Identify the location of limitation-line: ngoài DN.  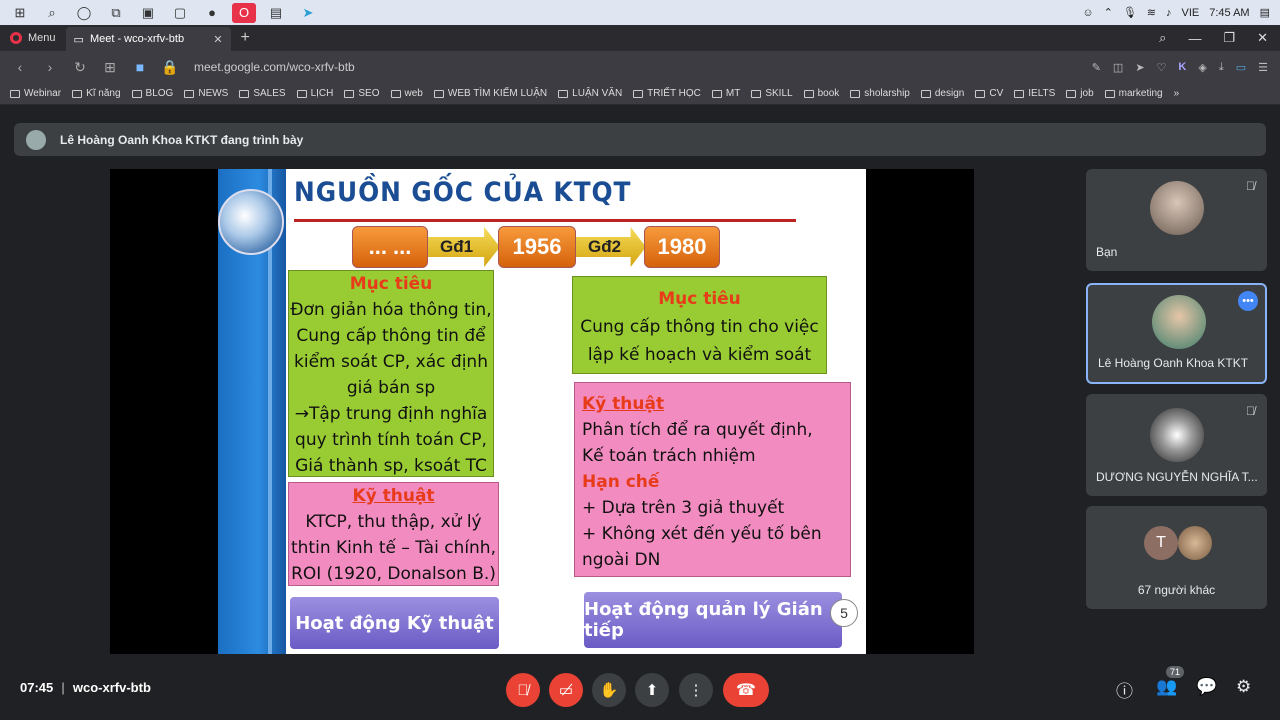
(621, 560).